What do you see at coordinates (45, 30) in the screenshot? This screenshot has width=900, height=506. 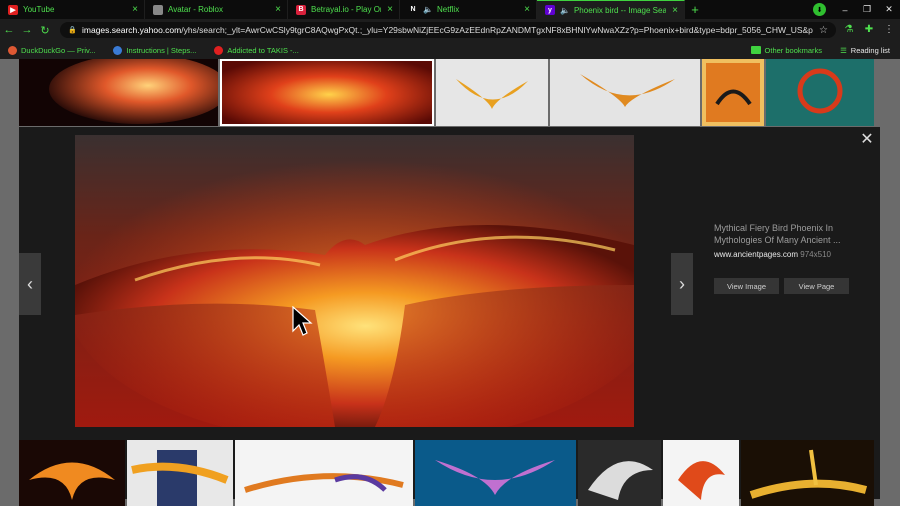 I see `reload-icon: ↻` at bounding box center [45, 30].